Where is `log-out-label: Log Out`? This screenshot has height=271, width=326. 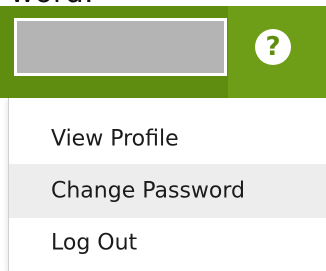
log-out-label: Log Out is located at coordinates (94, 243).